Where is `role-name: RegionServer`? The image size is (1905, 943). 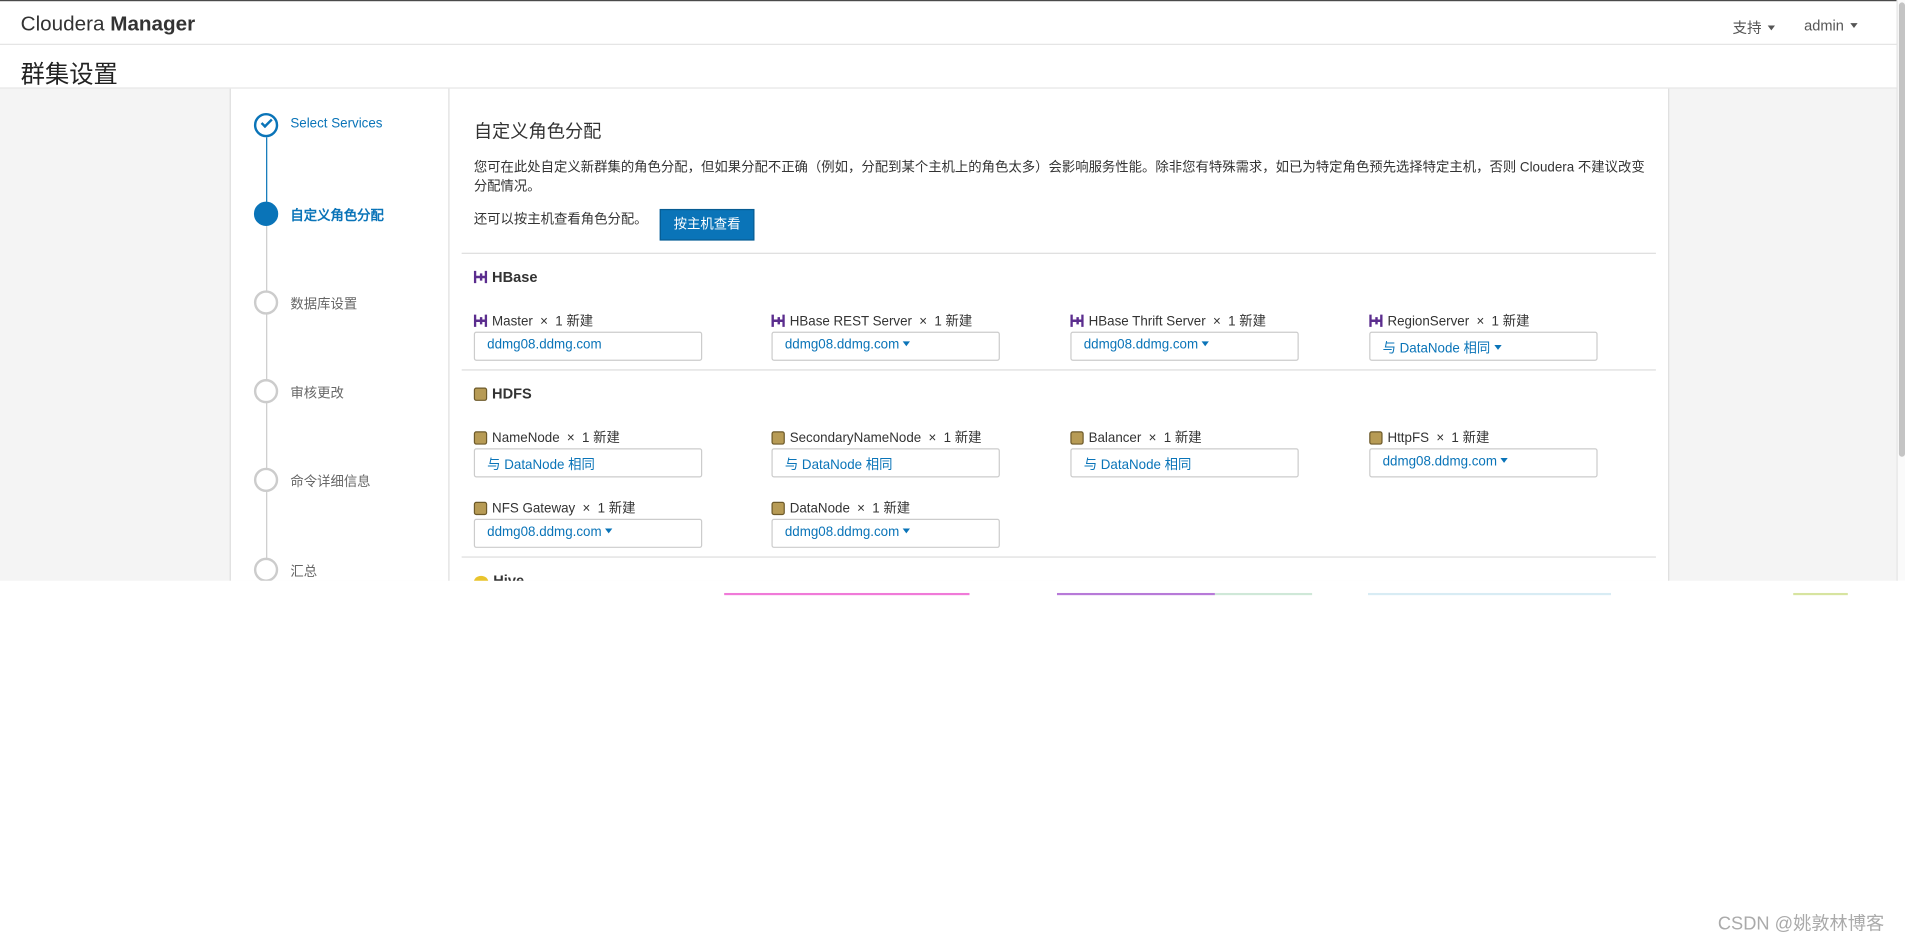
role-name: RegionServer is located at coordinates (1428, 322).